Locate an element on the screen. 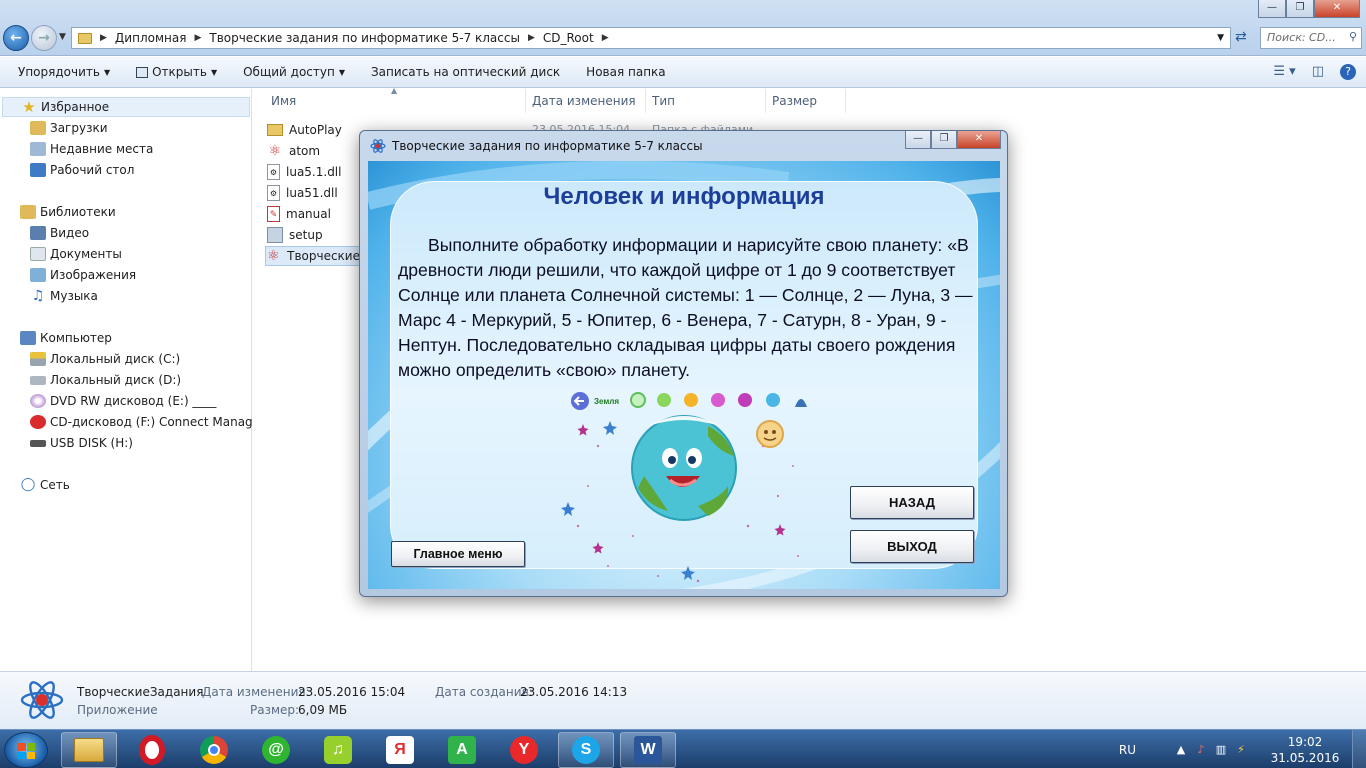 This screenshot has height=768, width=1366. breadcrumb-cd-root: CD_Root is located at coordinates (568, 38).